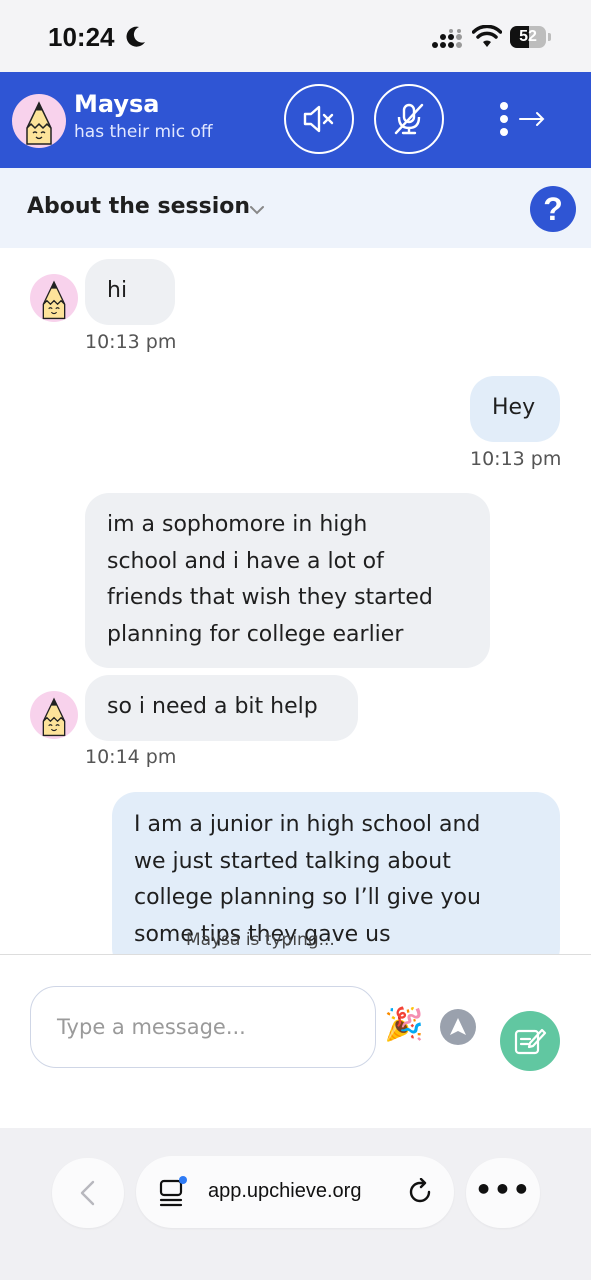 The height and width of the screenshot is (1280, 591). What do you see at coordinates (212, 706) in the screenshot?
I see `message-text: so i need a bit help` at bounding box center [212, 706].